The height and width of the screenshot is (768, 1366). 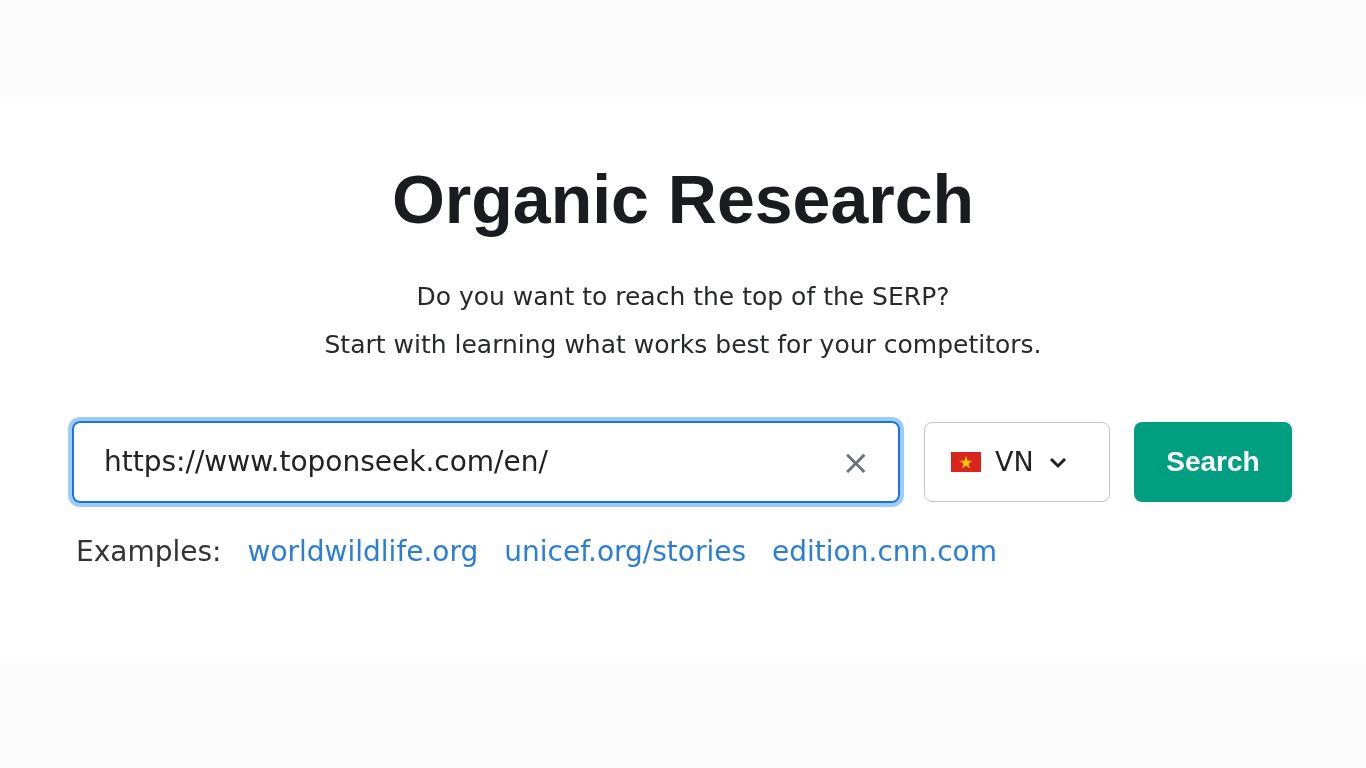 I want to click on flag-icon, so click(x=966, y=462).